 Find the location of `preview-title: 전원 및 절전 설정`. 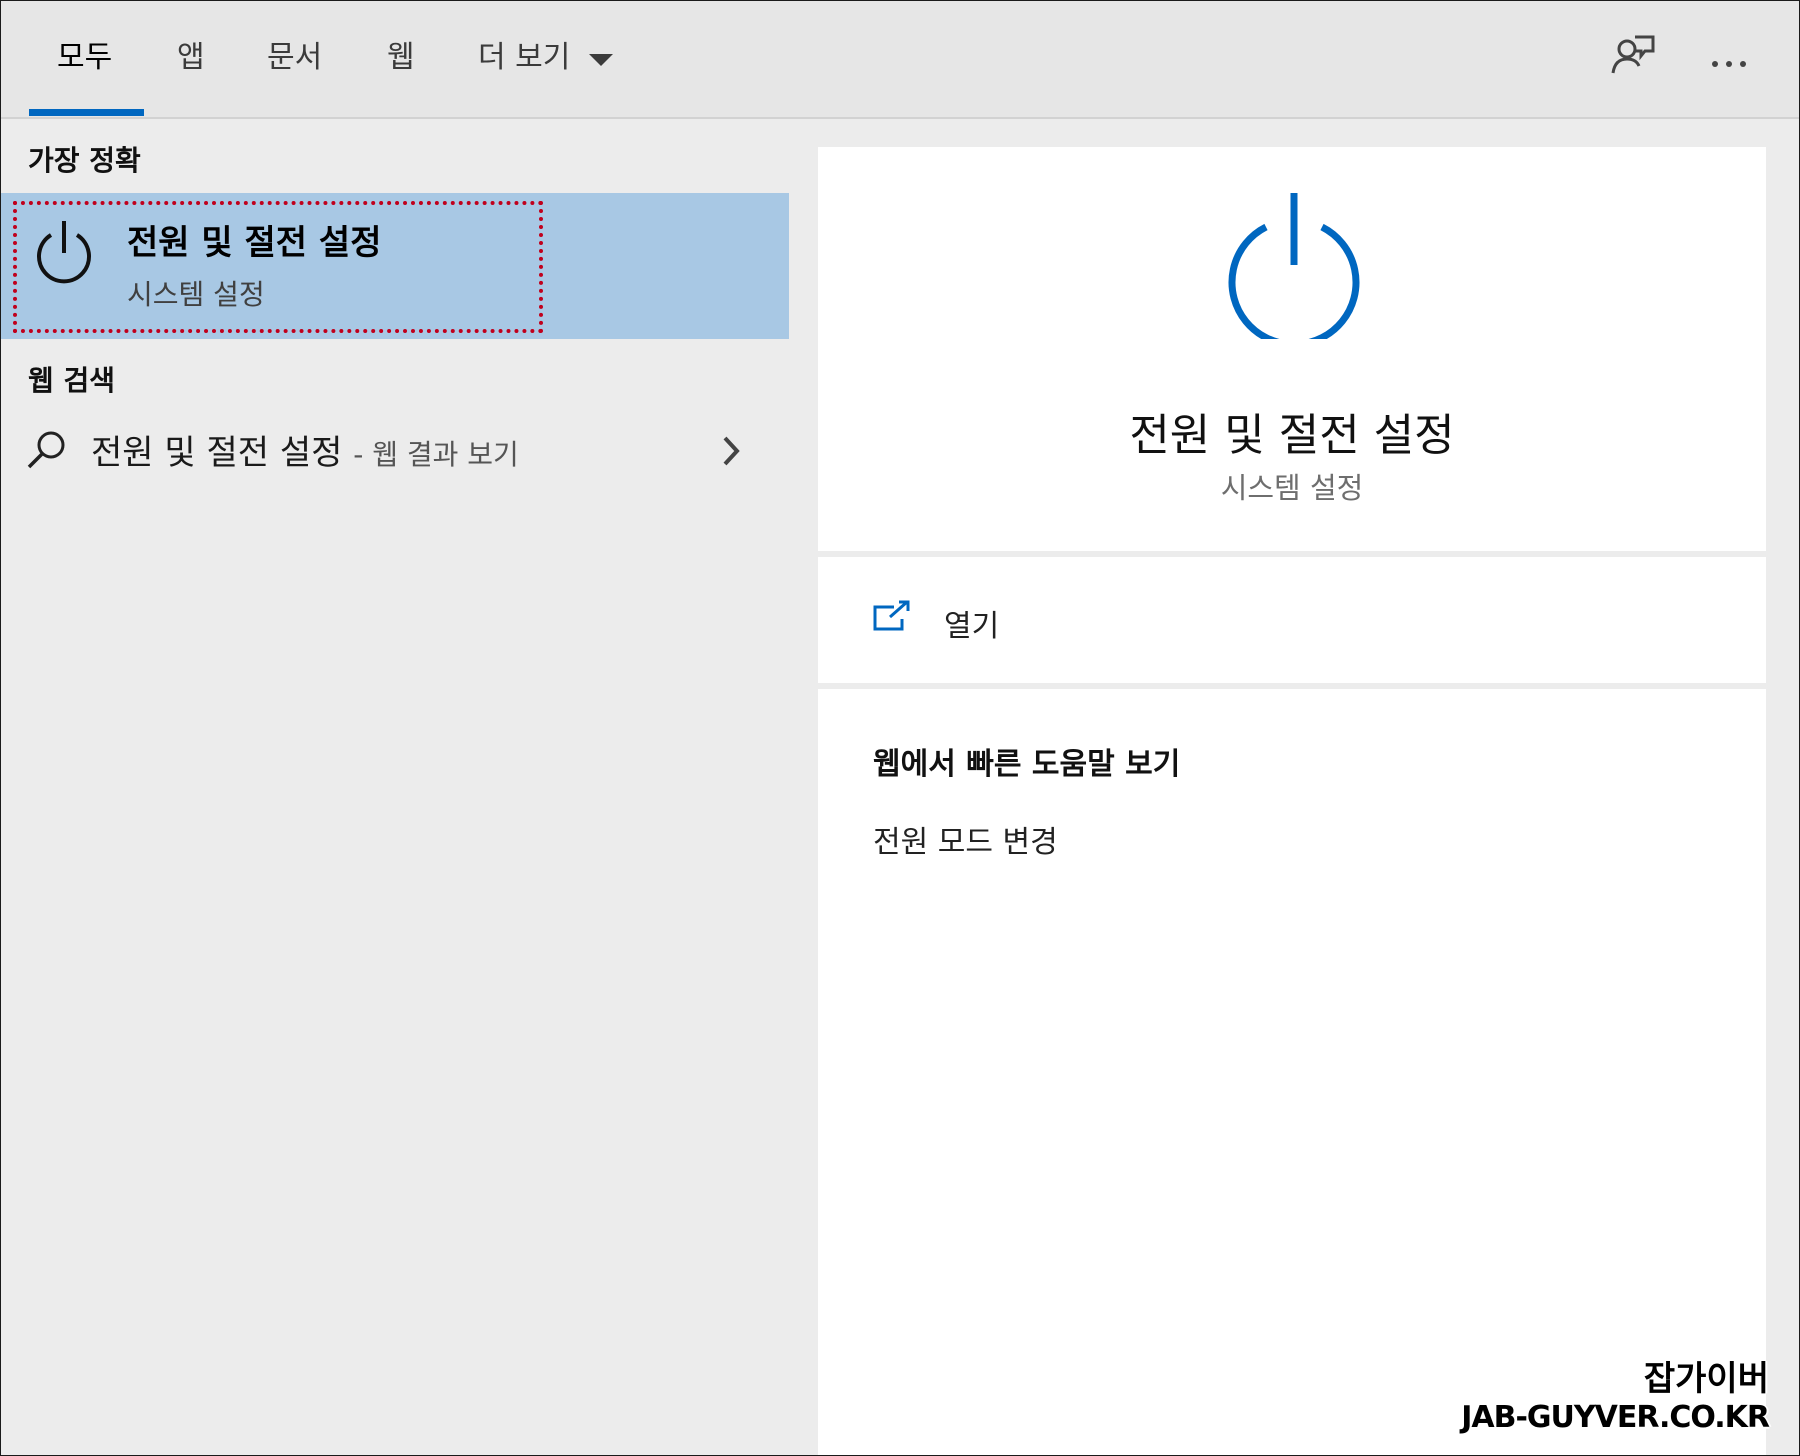

preview-title: 전원 및 절전 설정 is located at coordinates (1292, 435).